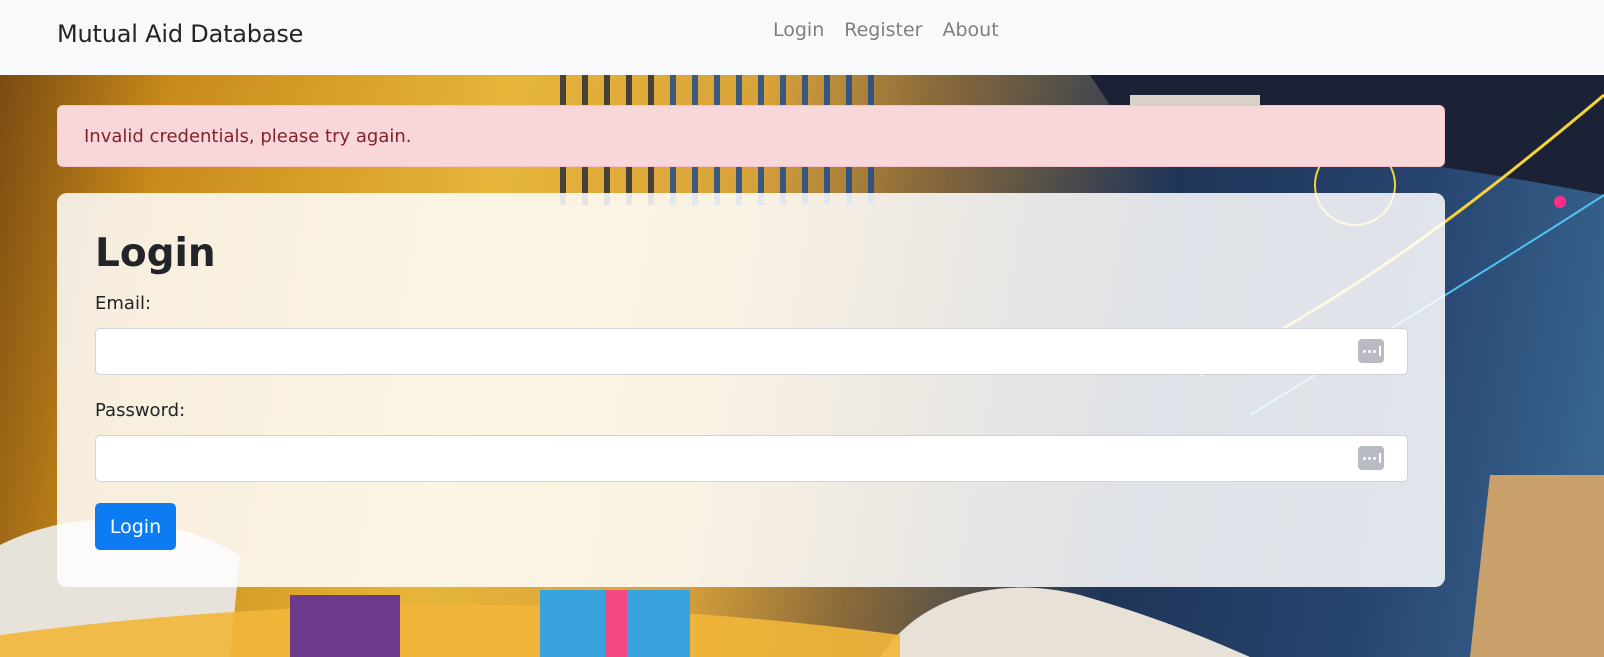 This screenshot has width=1604, height=657. Describe the element at coordinates (883, 30) in the screenshot. I see `nav-register-link: Register` at that location.